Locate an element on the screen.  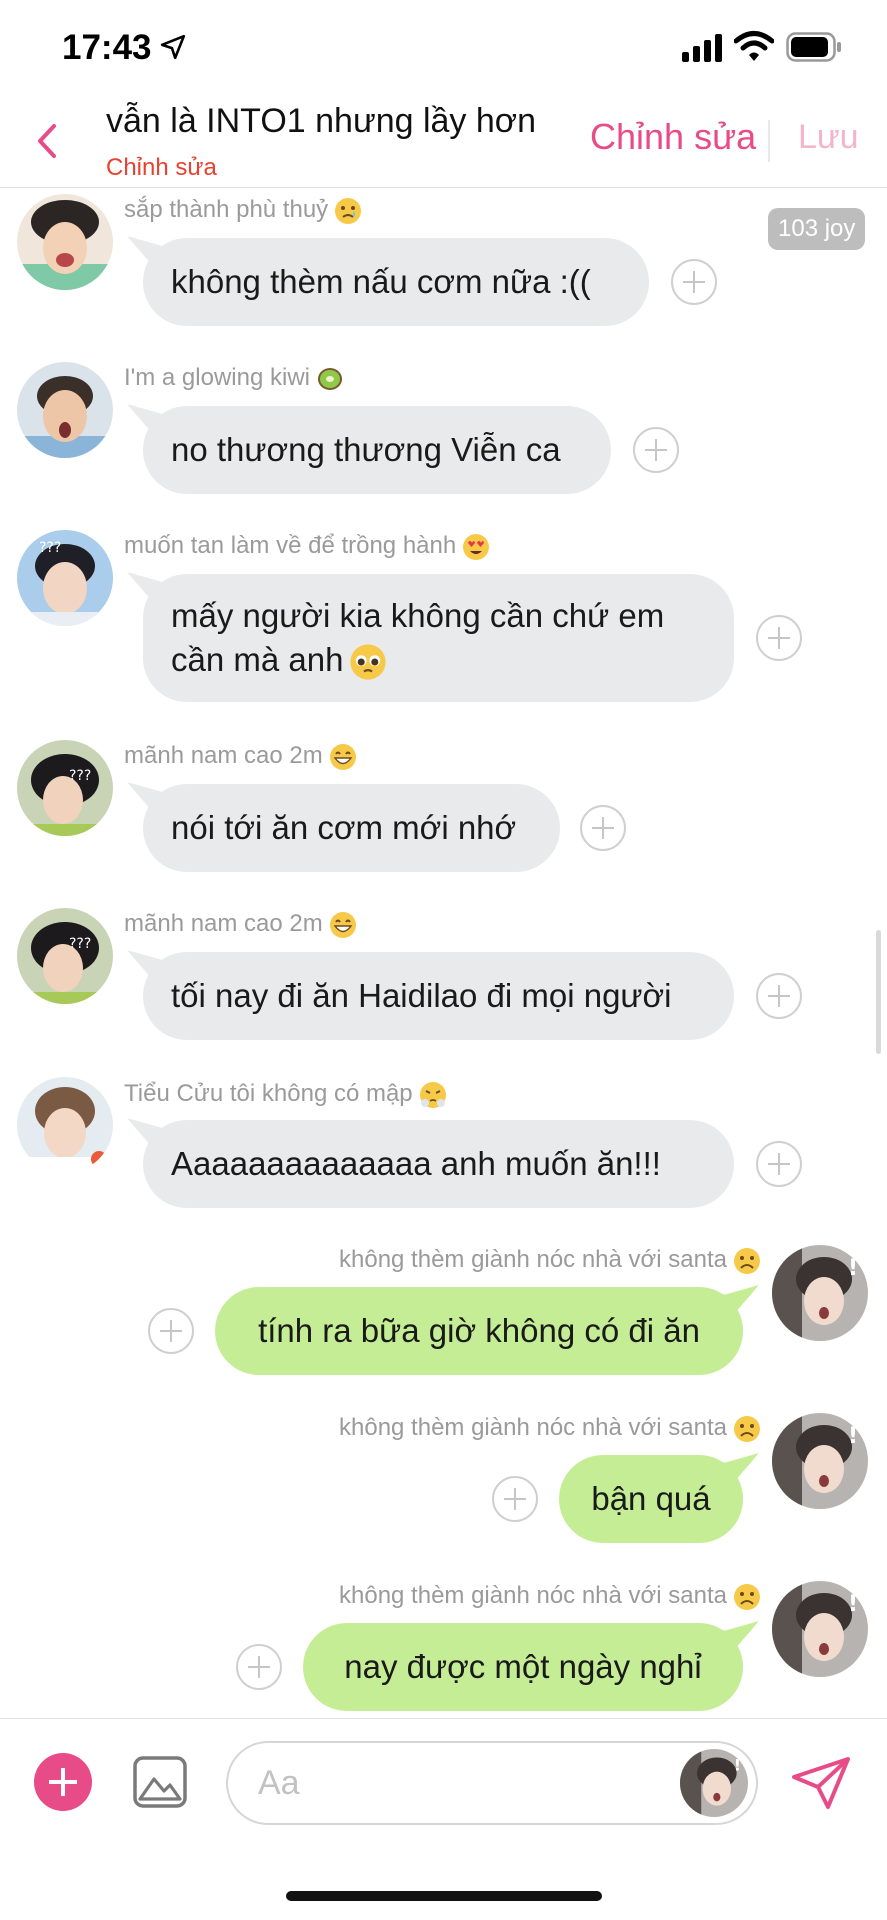
sender-name: sắp thành phù thuỷ is located at coordinates (243, 210).